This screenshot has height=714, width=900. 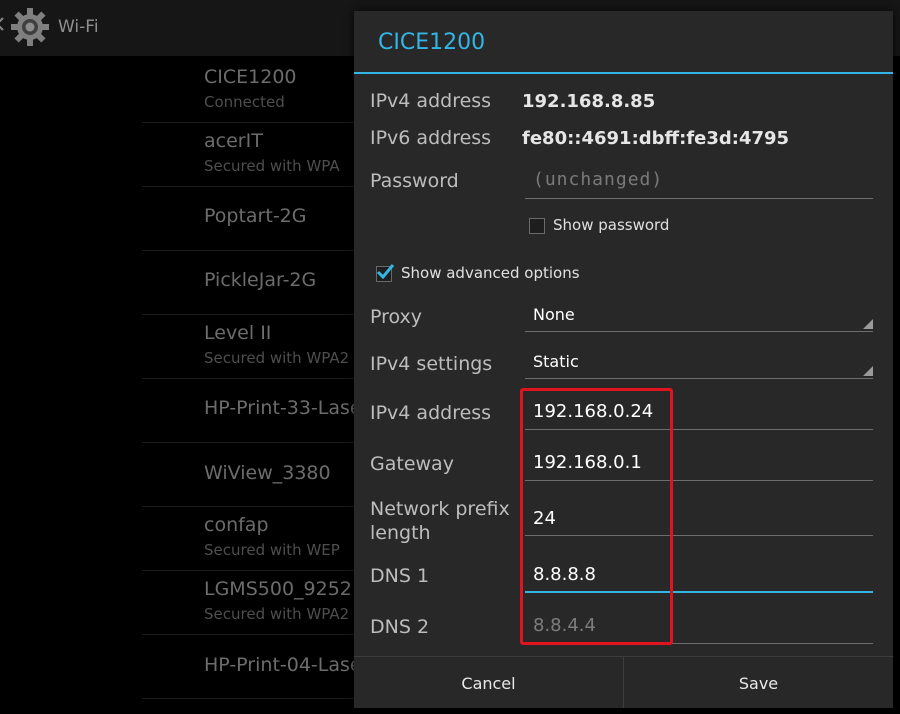 I want to click on dns2-label: DNS 2, so click(x=400, y=627).